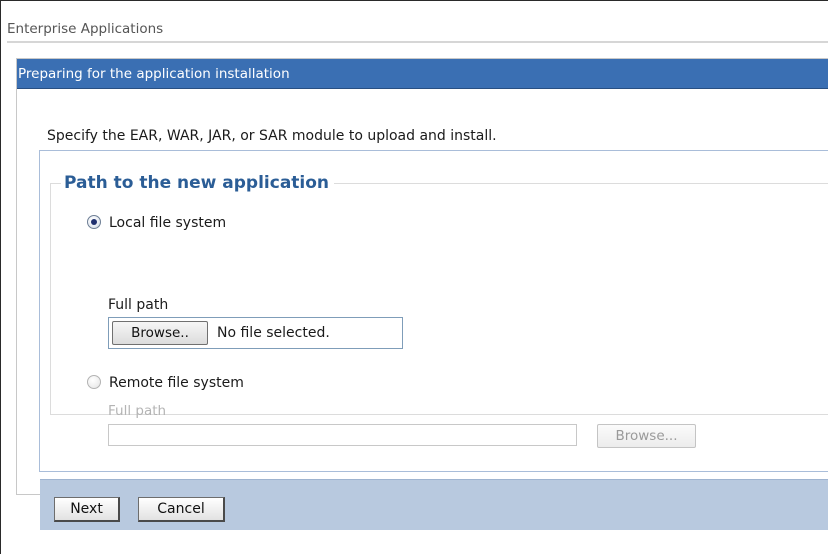 The height and width of the screenshot is (554, 828). I want to click on local-full-path-label: Full path, so click(138, 305).